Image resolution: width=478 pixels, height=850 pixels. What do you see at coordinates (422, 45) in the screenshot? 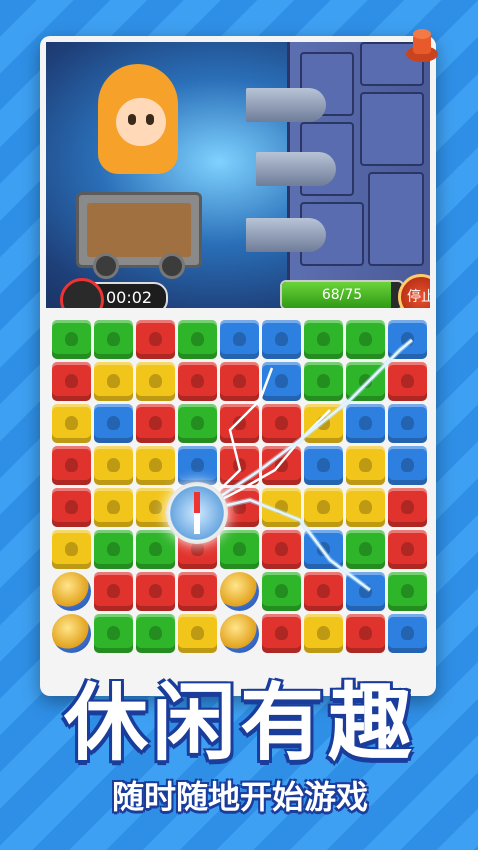
I see `pin-icon` at bounding box center [422, 45].